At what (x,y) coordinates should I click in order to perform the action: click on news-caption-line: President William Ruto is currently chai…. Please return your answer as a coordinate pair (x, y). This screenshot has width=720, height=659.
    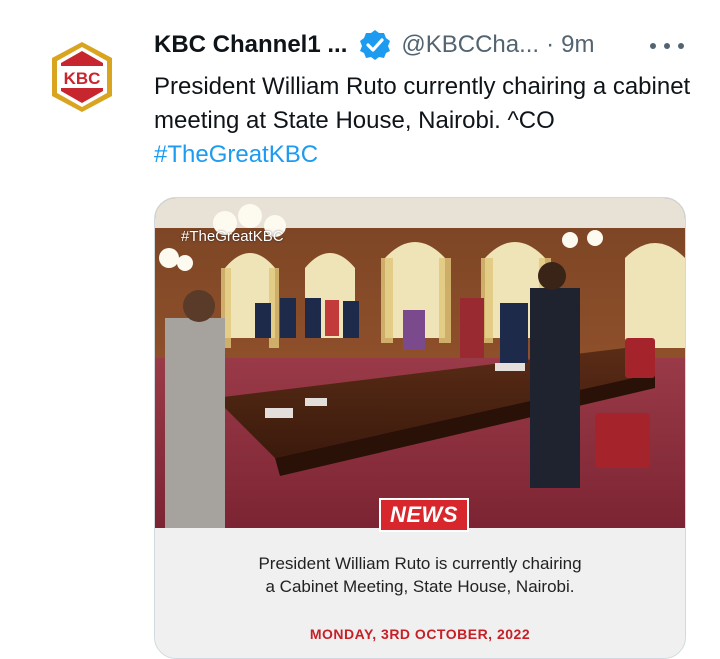
    Looking at the image, I should click on (420, 563).